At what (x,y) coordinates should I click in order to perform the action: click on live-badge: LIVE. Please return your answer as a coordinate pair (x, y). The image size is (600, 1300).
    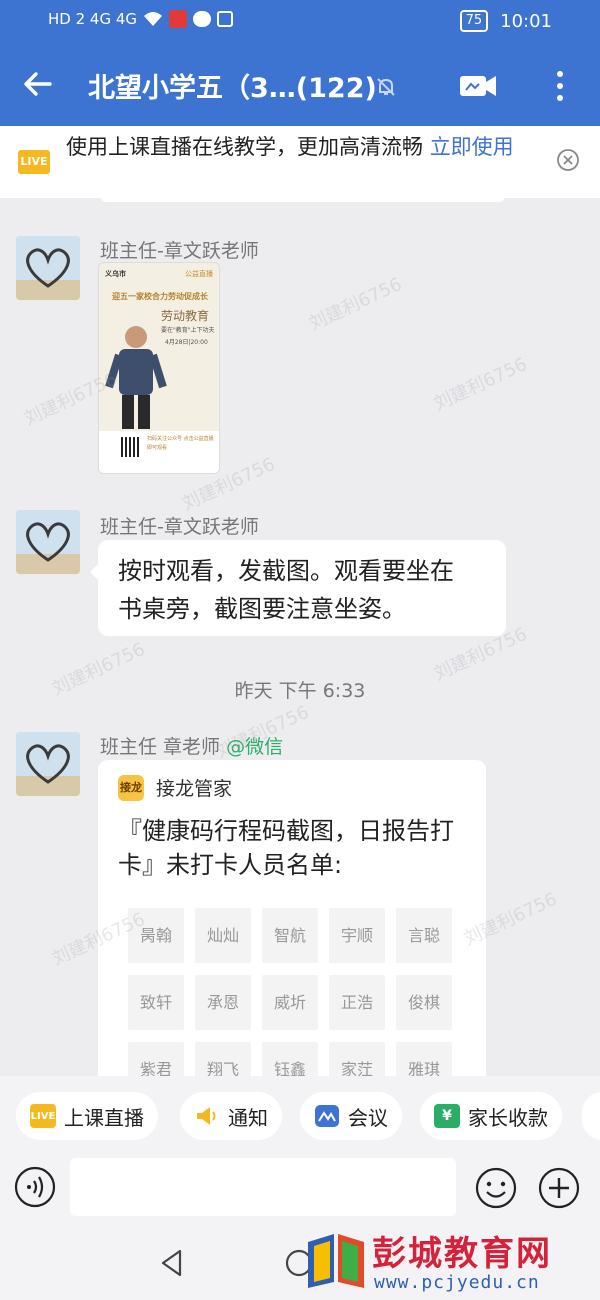
    Looking at the image, I should click on (34, 162).